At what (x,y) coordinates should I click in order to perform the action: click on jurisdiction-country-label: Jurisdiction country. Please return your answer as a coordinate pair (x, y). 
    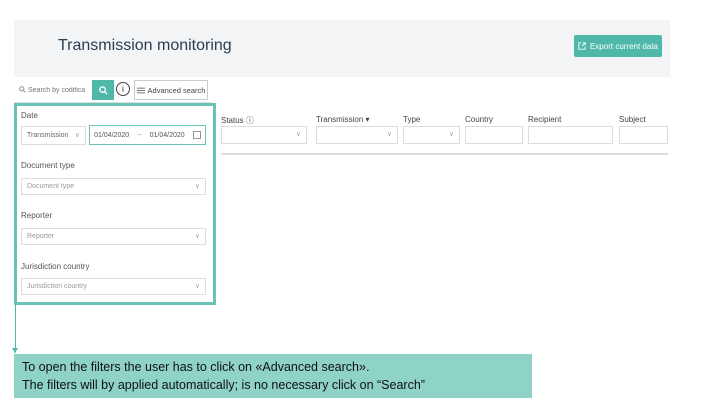
    Looking at the image, I should click on (55, 266).